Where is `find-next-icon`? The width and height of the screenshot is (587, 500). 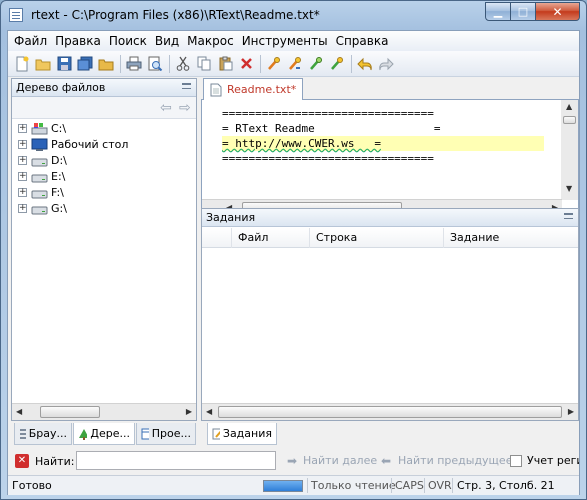
find-next-icon is located at coordinates (295, 64).